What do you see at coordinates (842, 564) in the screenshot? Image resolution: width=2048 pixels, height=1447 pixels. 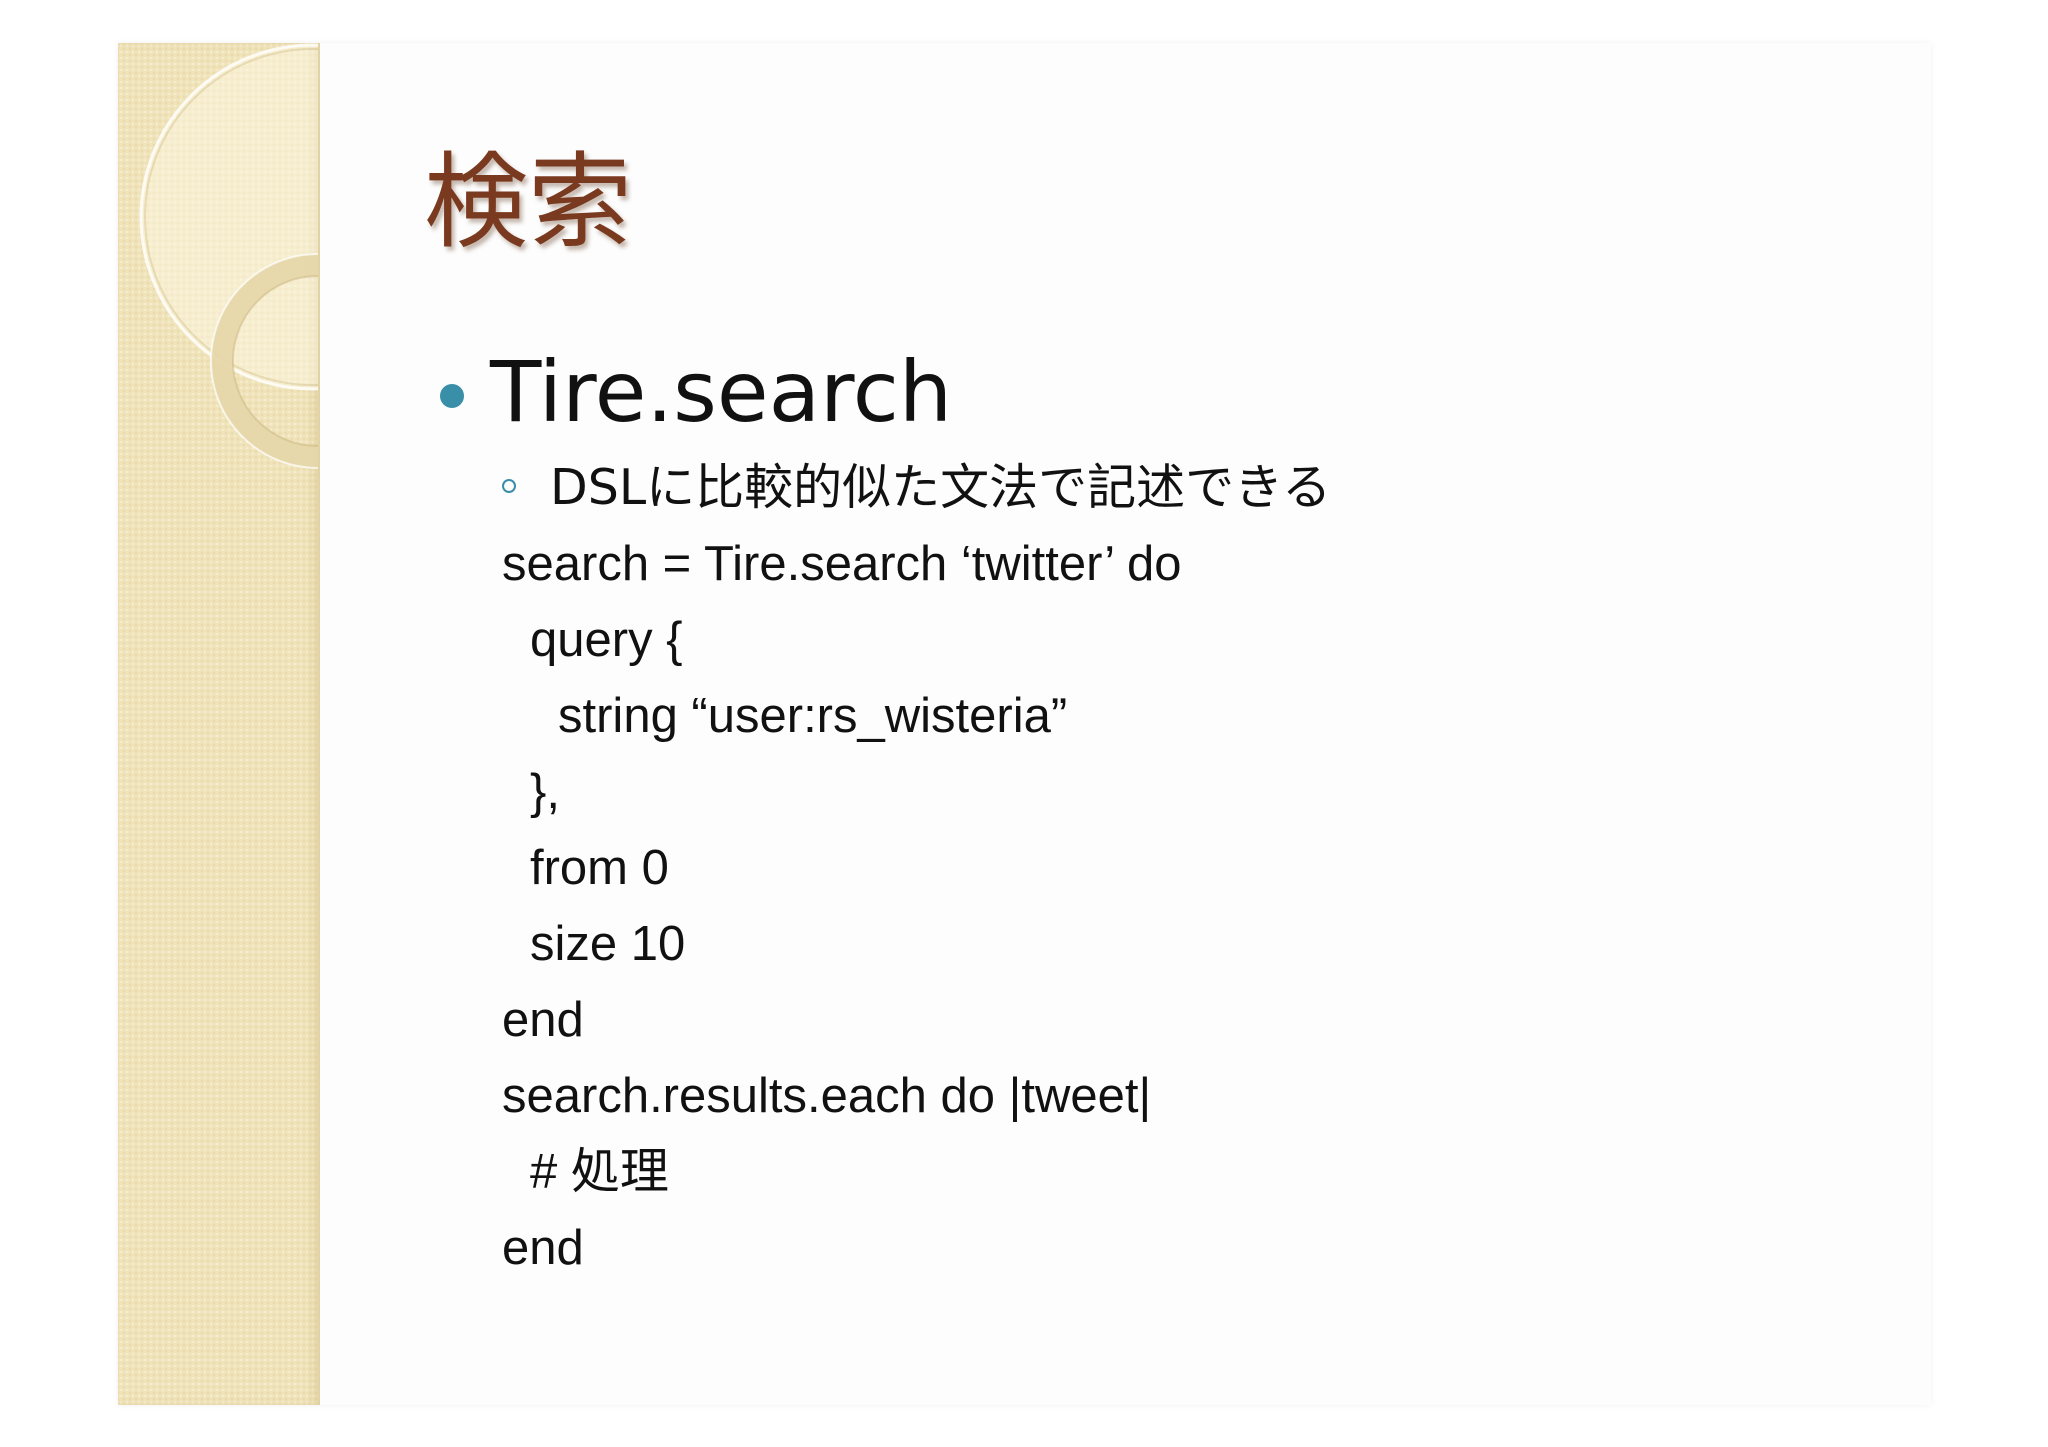 I see `code-line: search = Tire.search ‘twitter’ do` at bounding box center [842, 564].